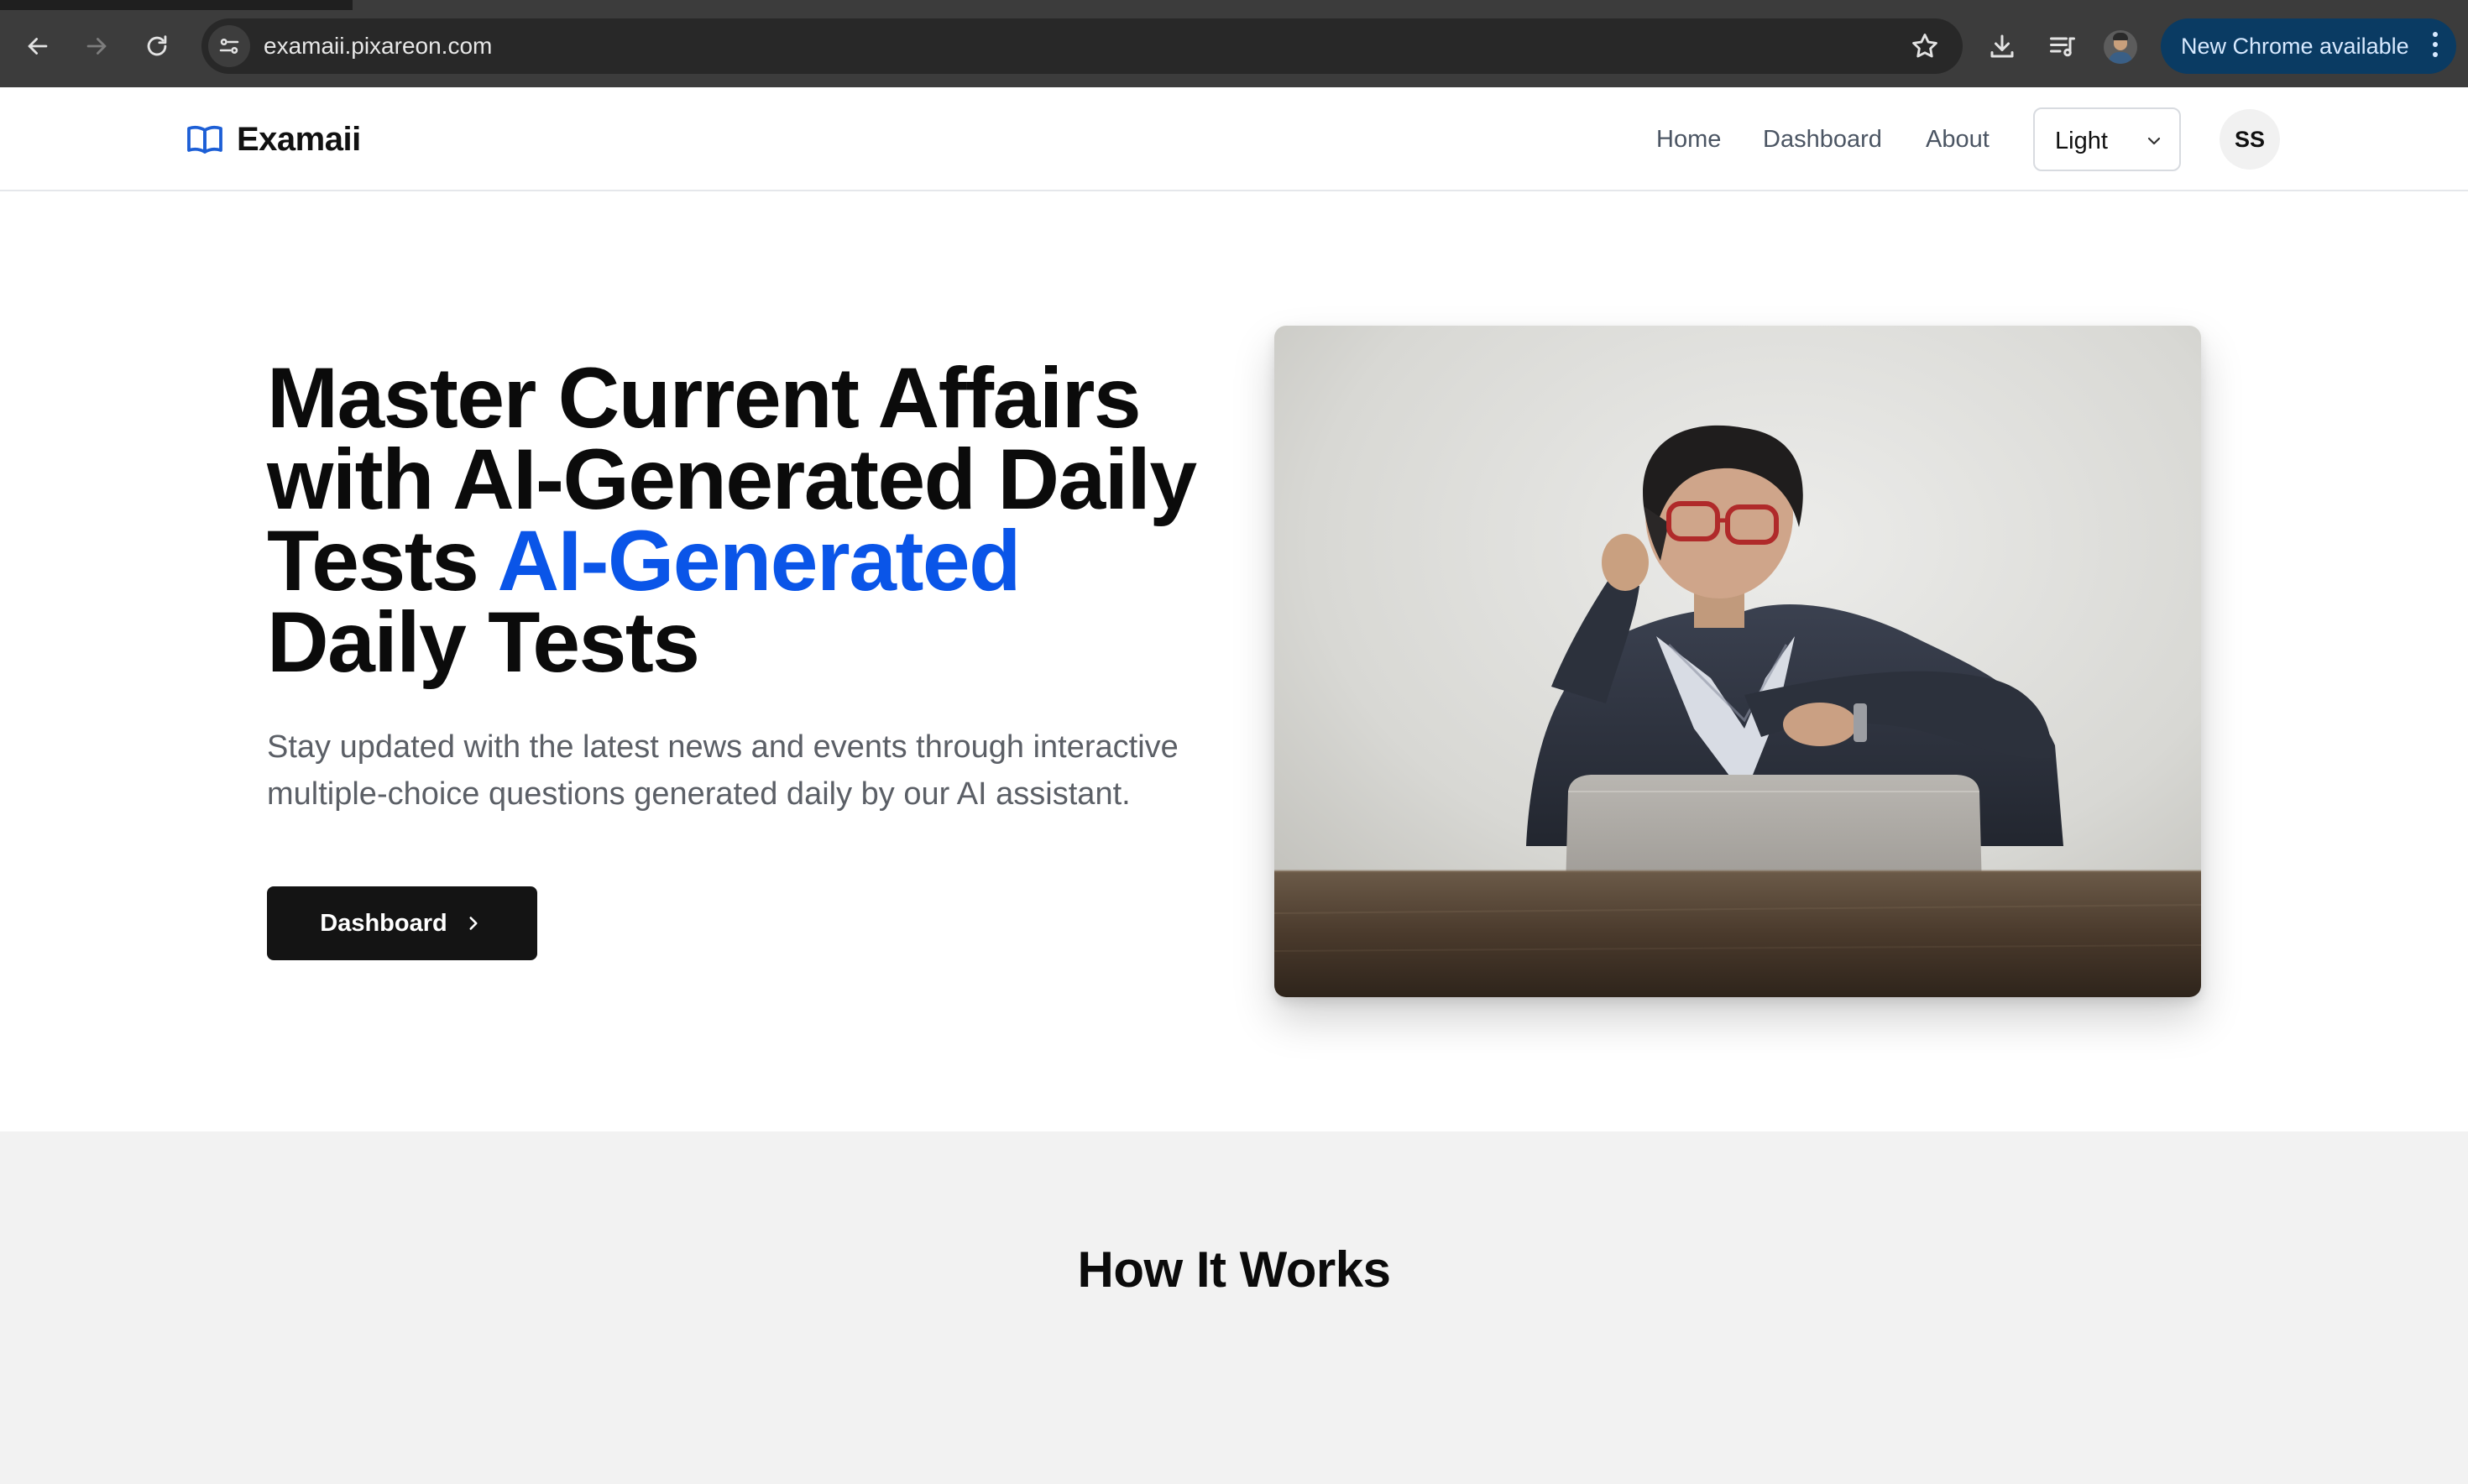 This screenshot has height=1484, width=2468. Describe the element at coordinates (1511, 5) in the screenshot. I see `tab-strip-fill` at that location.